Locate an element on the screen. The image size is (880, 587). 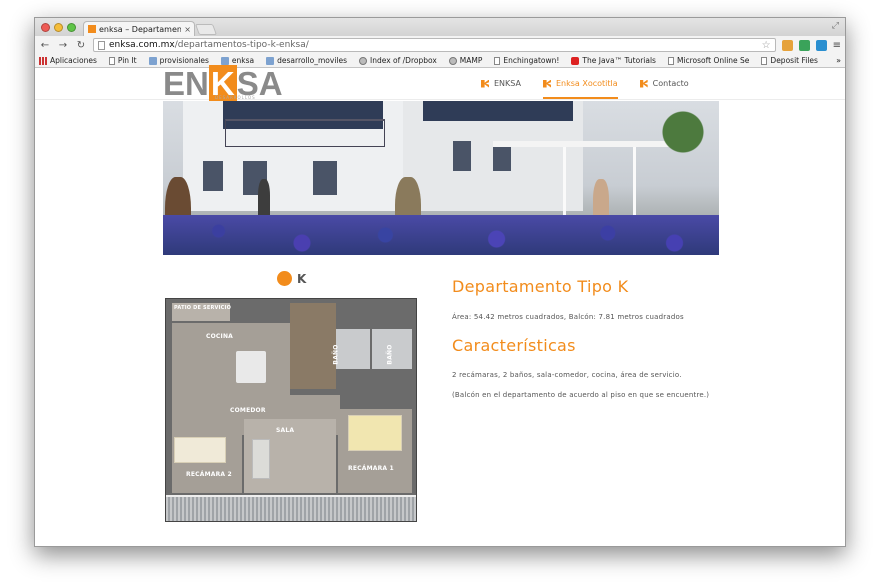
fullscreen-icon: ⤢ is located at coordinates (835, 26).